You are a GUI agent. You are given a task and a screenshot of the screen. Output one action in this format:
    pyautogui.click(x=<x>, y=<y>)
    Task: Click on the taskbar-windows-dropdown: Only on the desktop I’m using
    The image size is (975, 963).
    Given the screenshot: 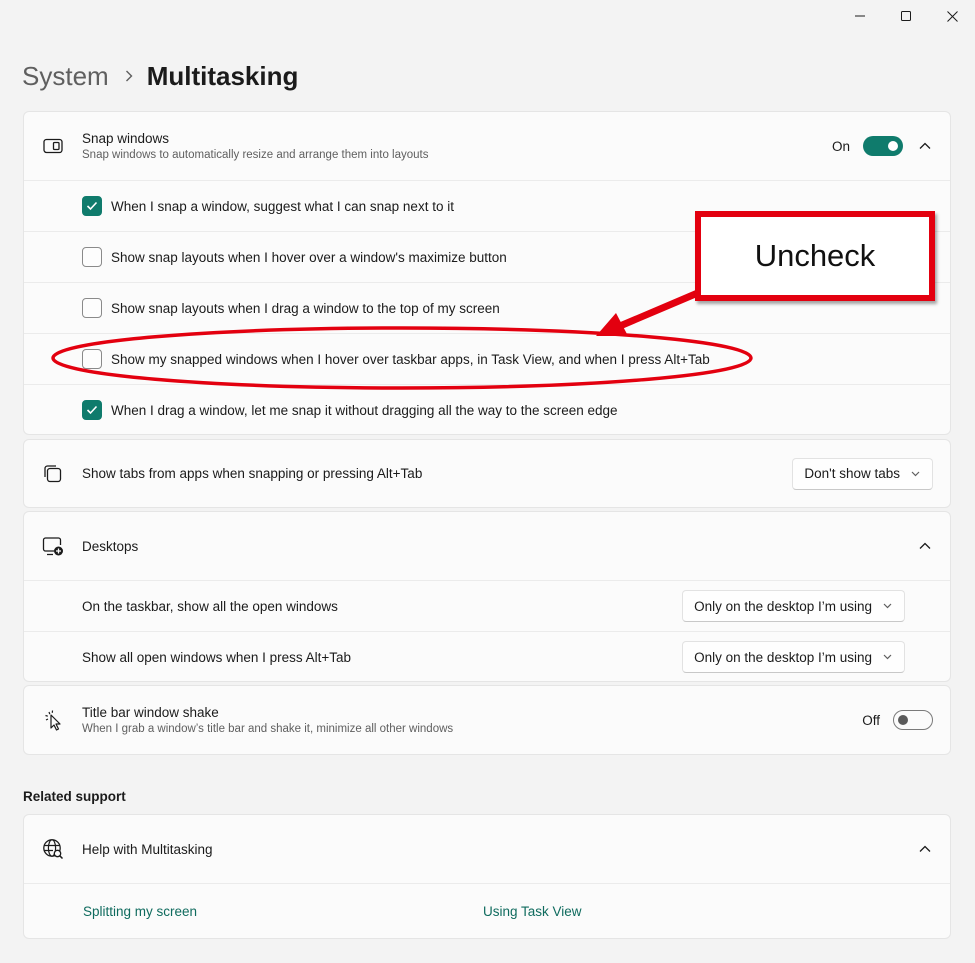 What is the action you would take?
    pyautogui.click(x=793, y=606)
    